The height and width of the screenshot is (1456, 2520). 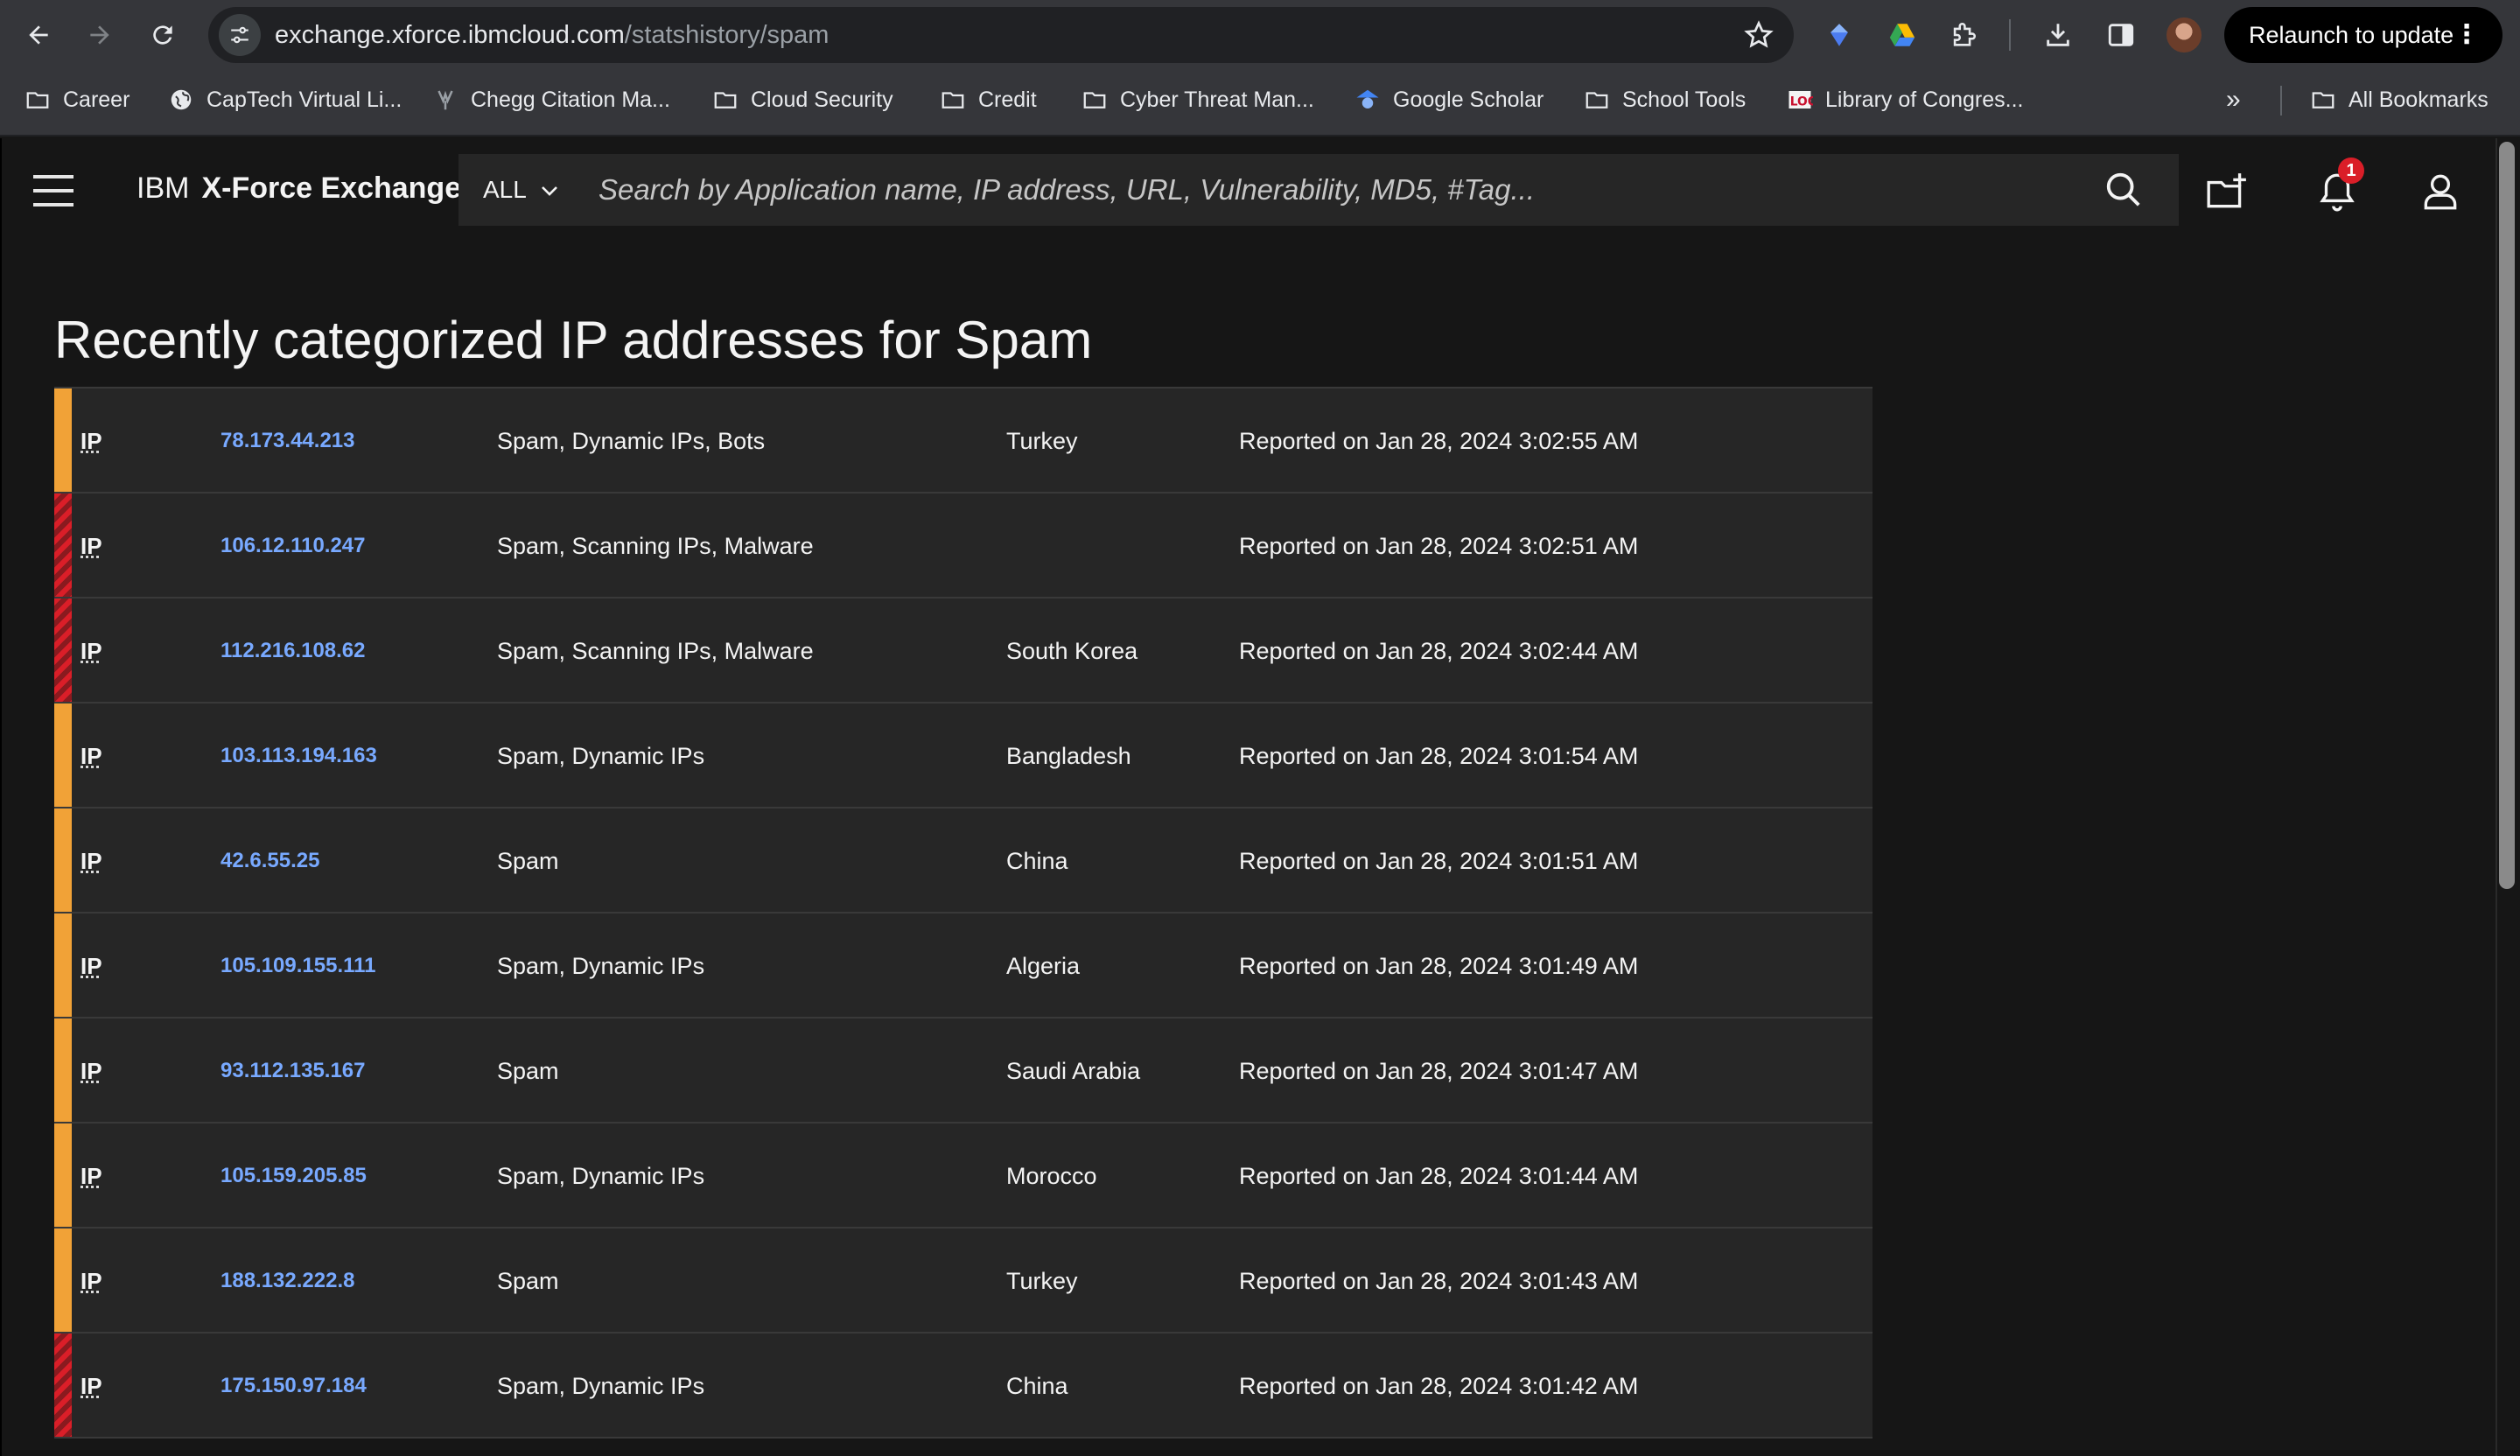 I want to click on ip-link: 175.150.97.184, so click(x=293, y=1386).